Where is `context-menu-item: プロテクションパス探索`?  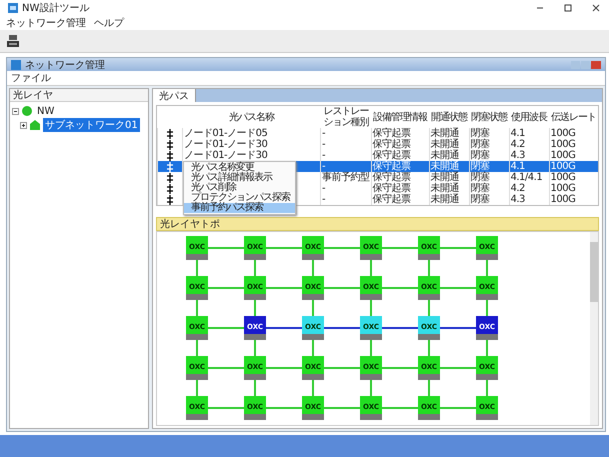
context-menu-item: プロテクションパス探索 is located at coordinates (239, 198).